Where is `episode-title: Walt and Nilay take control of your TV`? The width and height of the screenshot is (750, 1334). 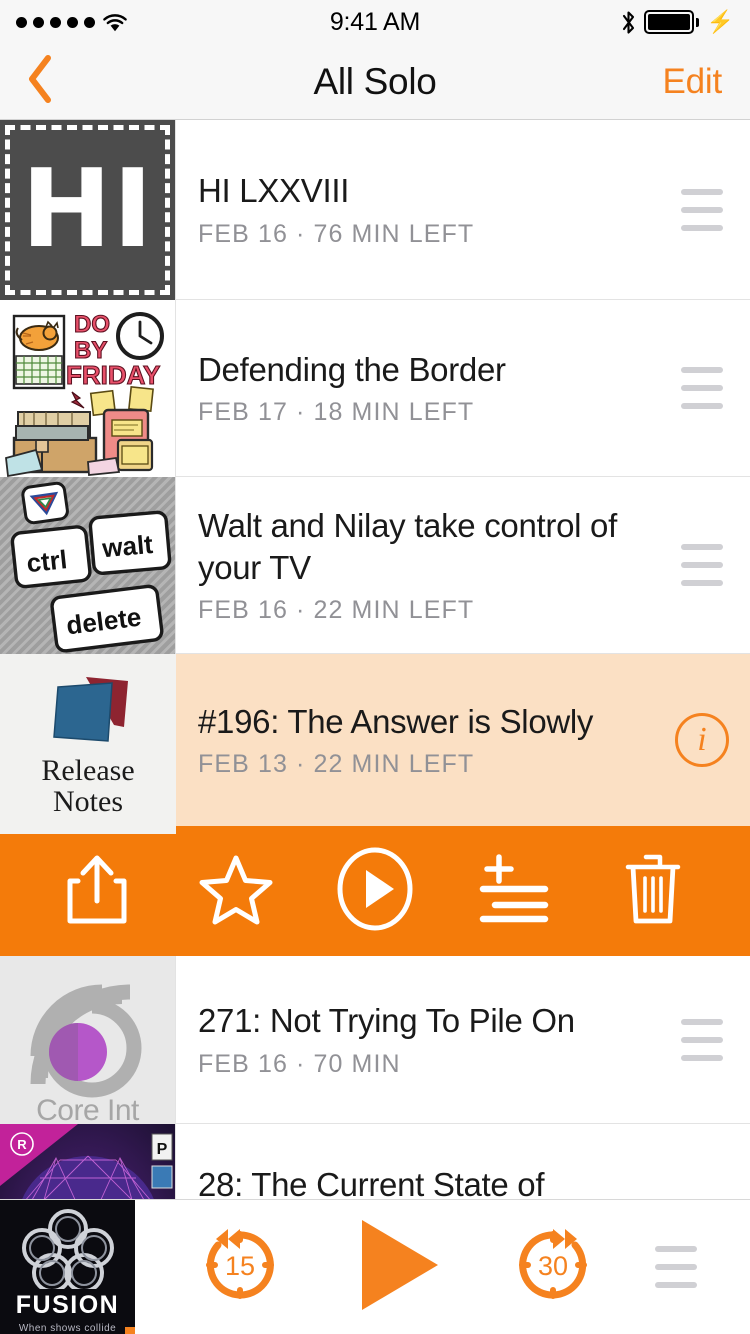
episode-title: Walt and Nilay take control of your TV is located at coordinates (407, 546).